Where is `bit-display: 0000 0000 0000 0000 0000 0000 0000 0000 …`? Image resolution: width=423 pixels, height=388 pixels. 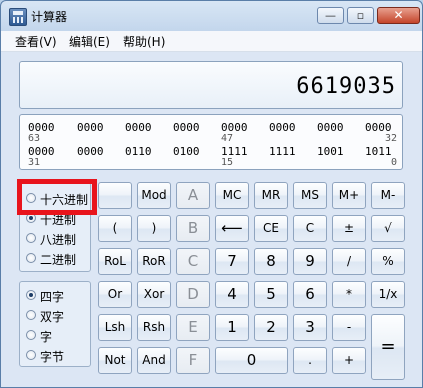
bit-display: 0000 0000 0000 0000 0000 0000 0000 0000 … is located at coordinates (211, 142).